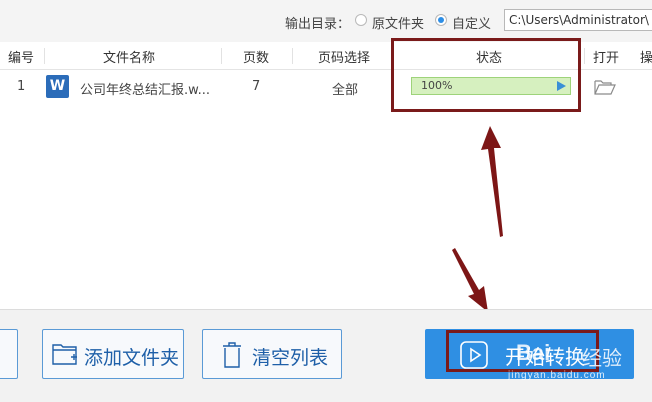 The height and width of the screenshot is (402, 652). What do you see at coordinates (557, 375) in the screenshot?
I see `watermark-url: jingyan.baidu.com` at bounding box center [557, 375].